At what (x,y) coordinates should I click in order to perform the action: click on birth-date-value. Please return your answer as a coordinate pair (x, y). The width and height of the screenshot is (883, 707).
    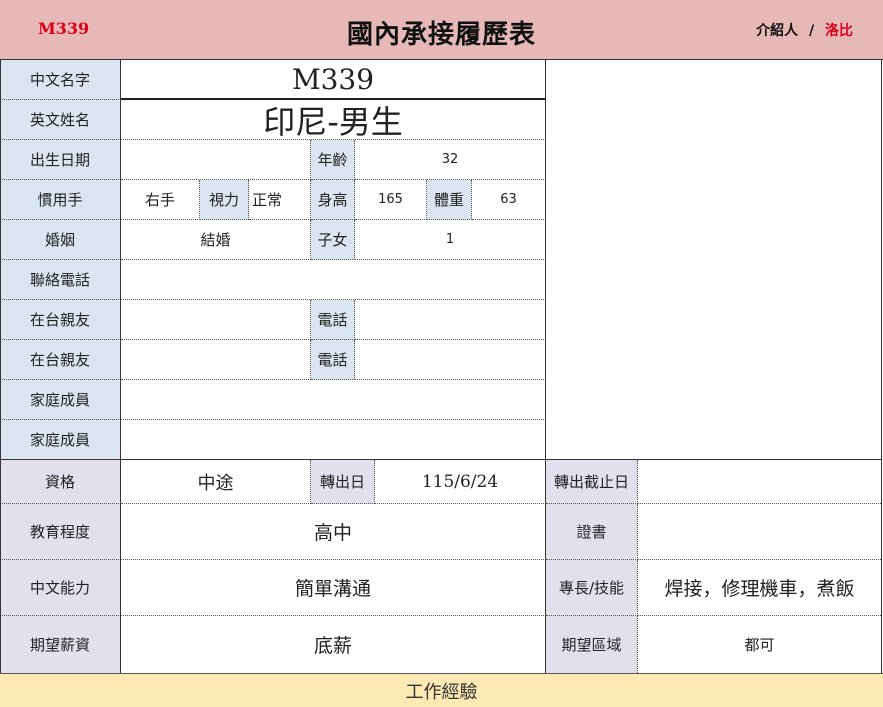
    Looking at the image, I should click on (216, 160).